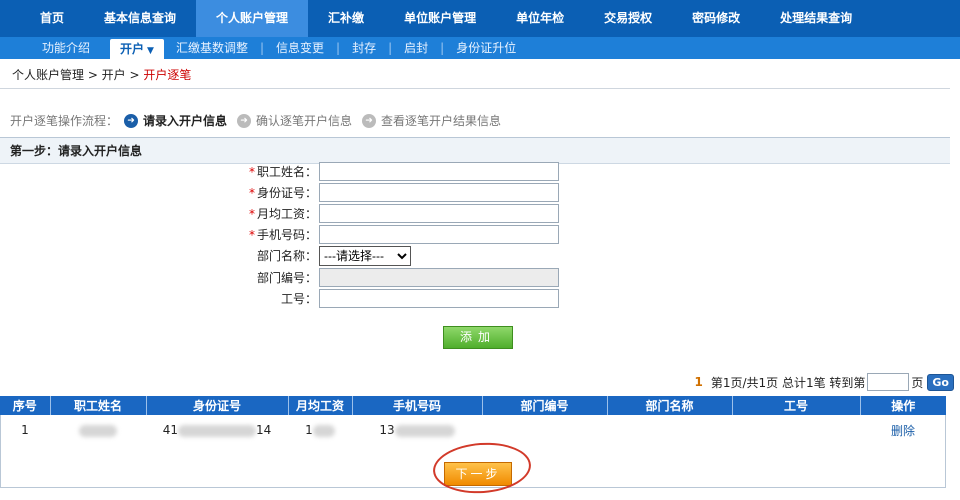 Image resolution: width=960 pixels, height=500 pixels. I want to click on nav-basic-info-query: 基本信息查询, so click(140, 18).